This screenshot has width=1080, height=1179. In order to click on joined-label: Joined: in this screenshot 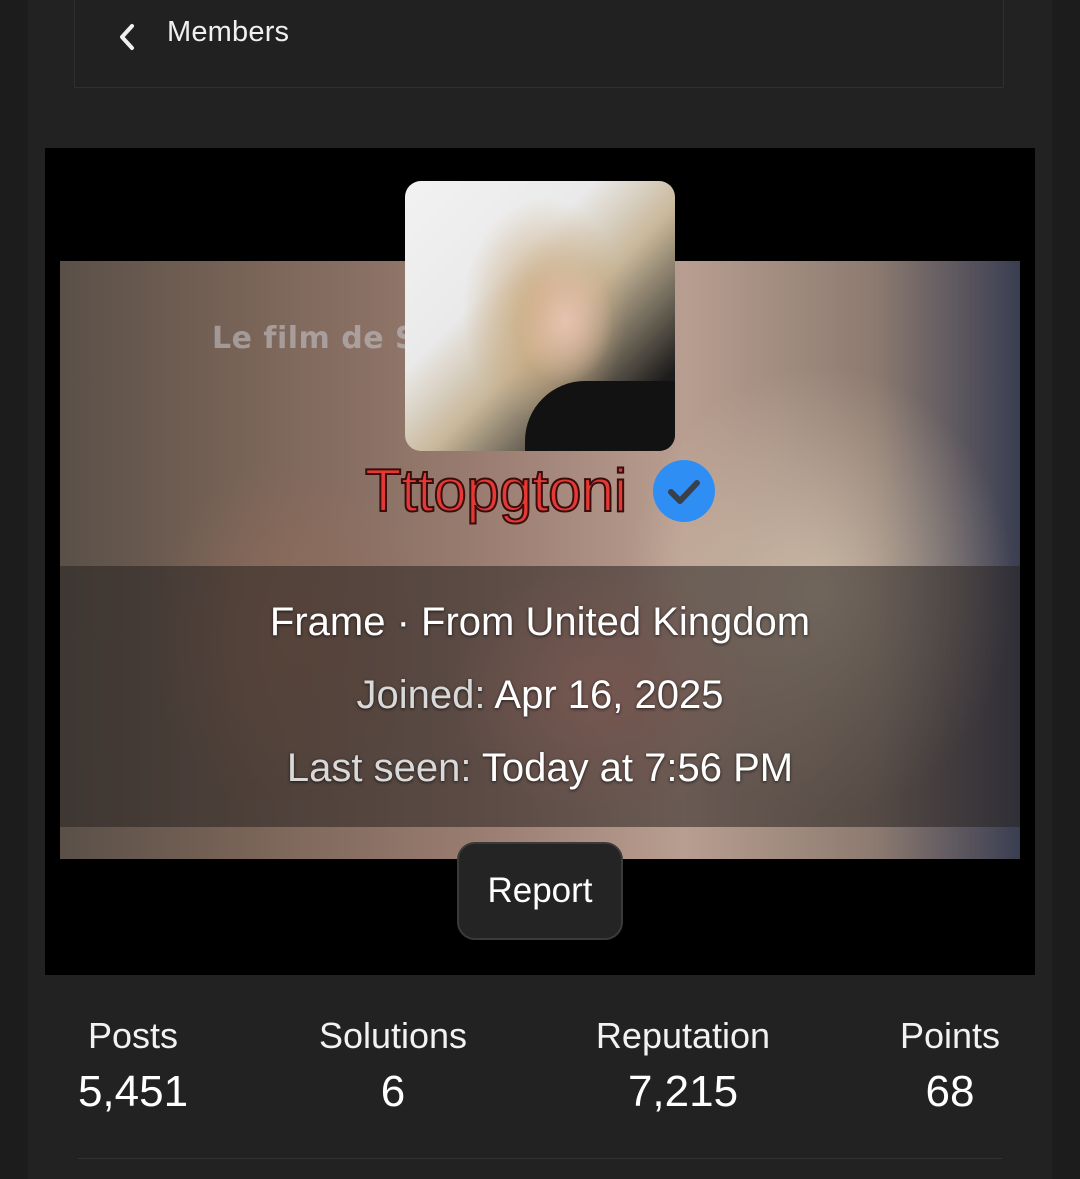, I will do `click(421, 695)`.